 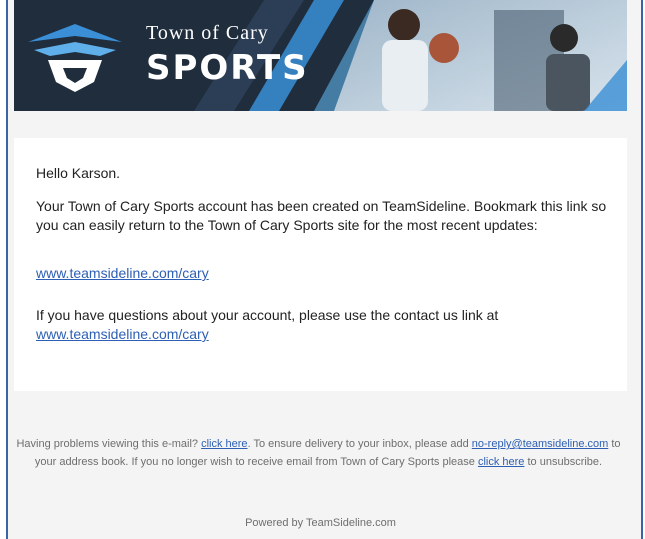 I want to click on greeting: Hello Karson., so click(x=78, y=173).